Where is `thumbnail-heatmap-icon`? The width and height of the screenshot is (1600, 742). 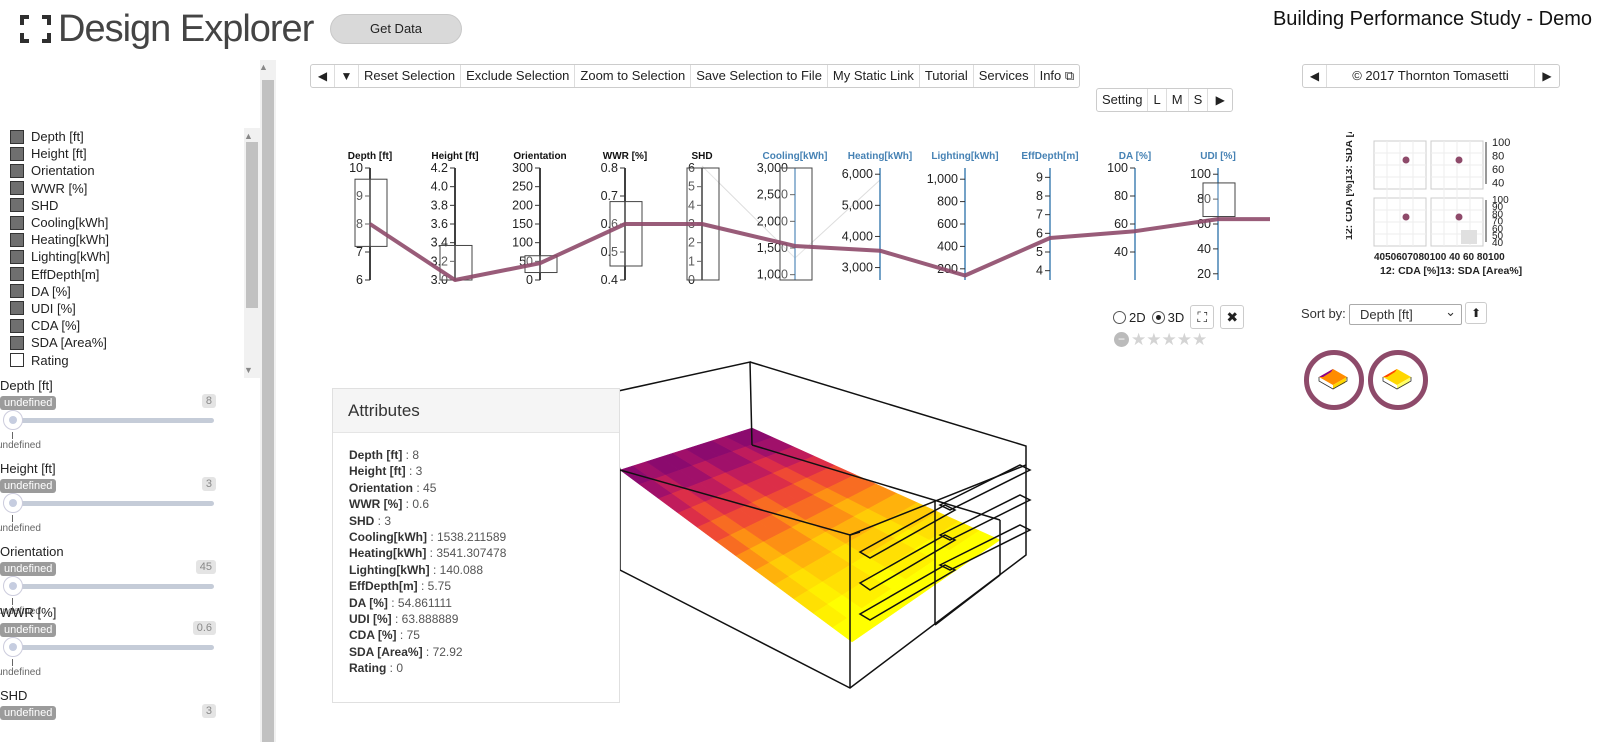
thumbnail-heatmap-icon is located at coordinates (1333, 379).